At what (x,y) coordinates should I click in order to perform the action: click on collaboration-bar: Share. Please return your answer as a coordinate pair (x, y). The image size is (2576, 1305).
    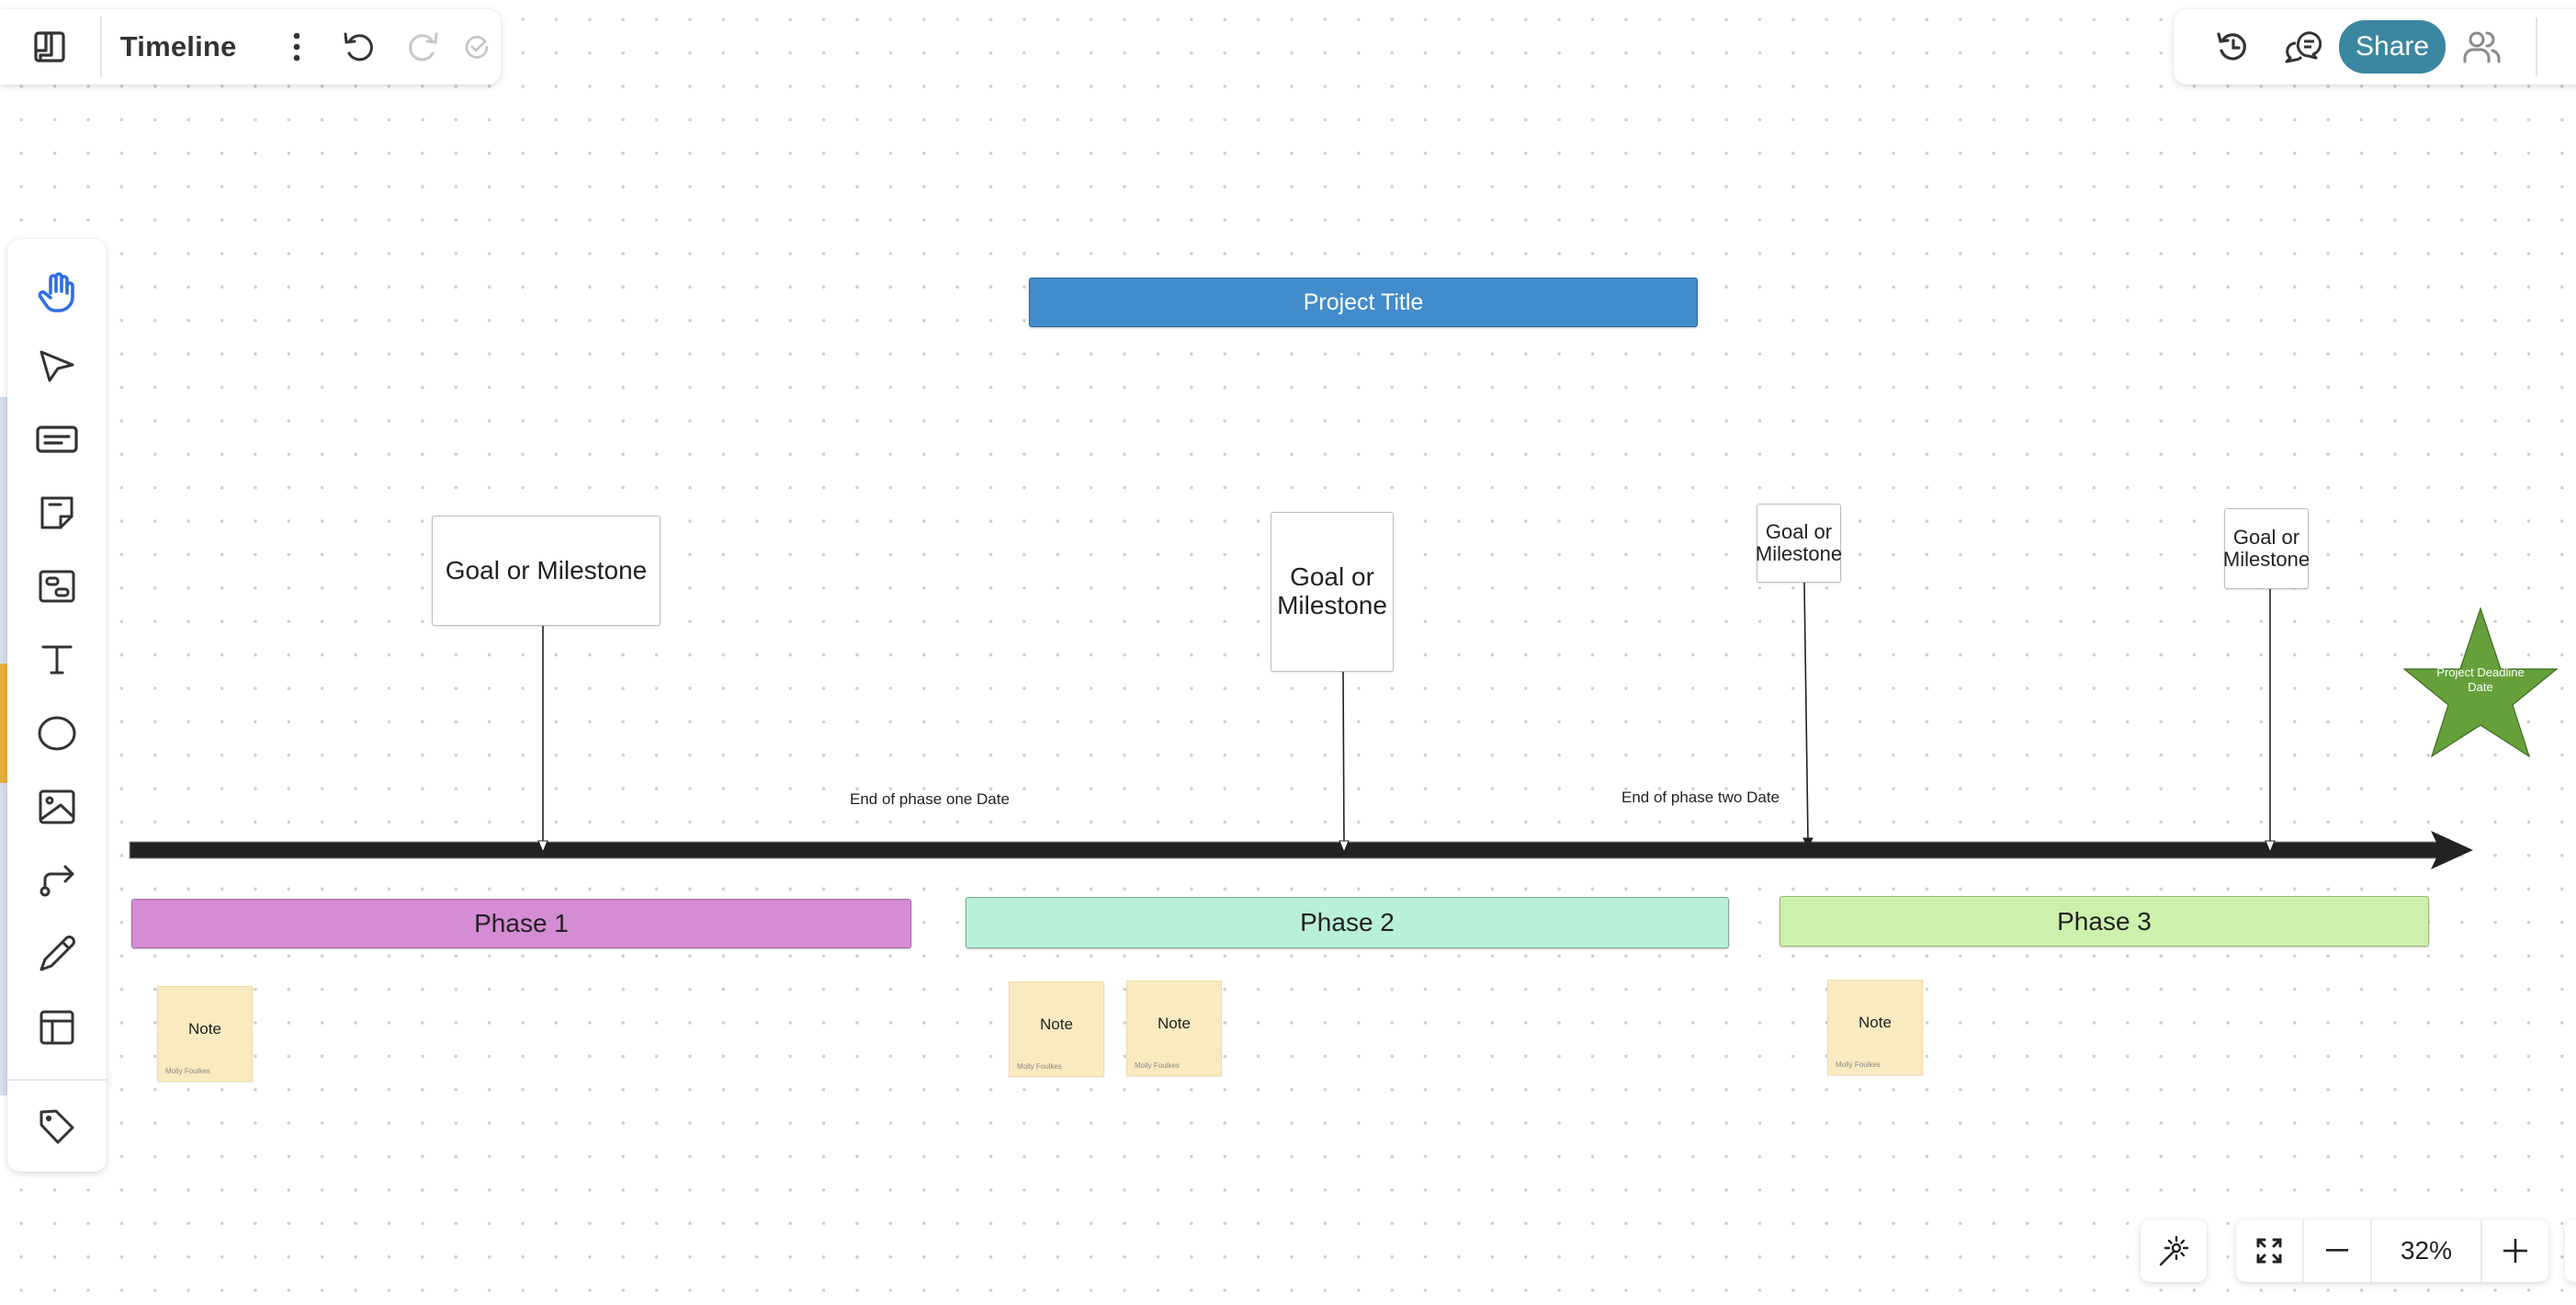
    Looking at the image, I should click on (2375, 47).